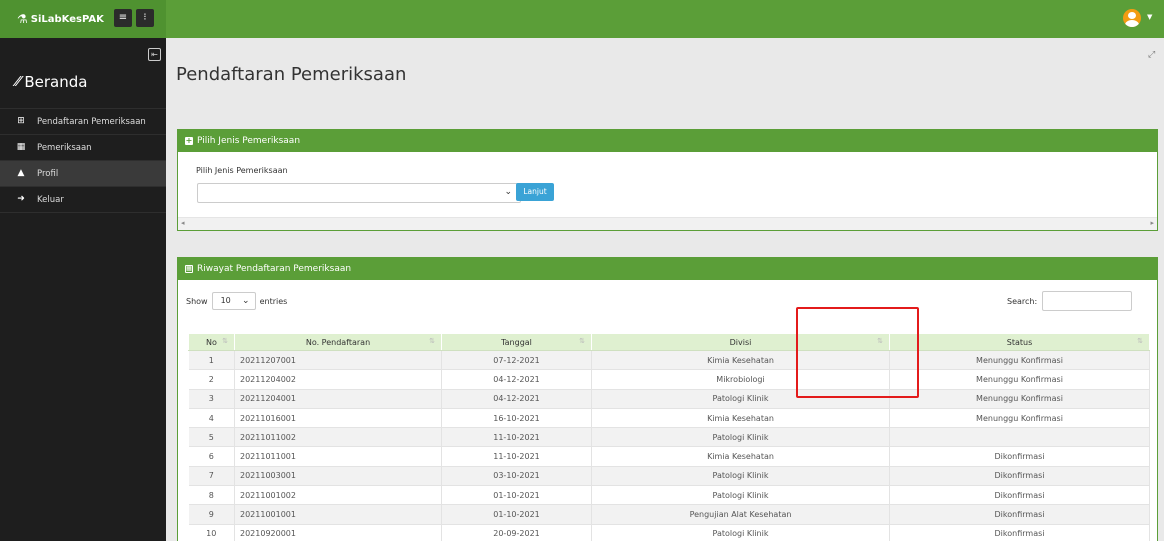  Describe the element at coordinates (211, 342) in the screenshot. I see `column-header-no: No ⇅` at that location.